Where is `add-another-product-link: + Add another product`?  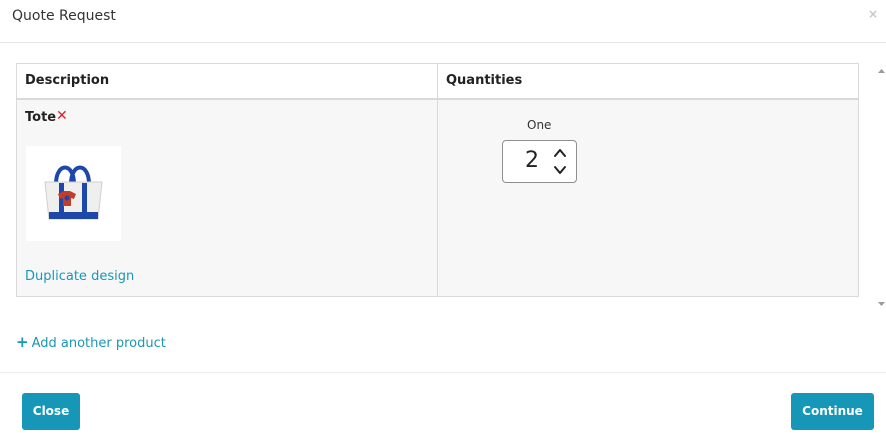
add-another-product-link: + Add another product is located at coordinates (91, 342).